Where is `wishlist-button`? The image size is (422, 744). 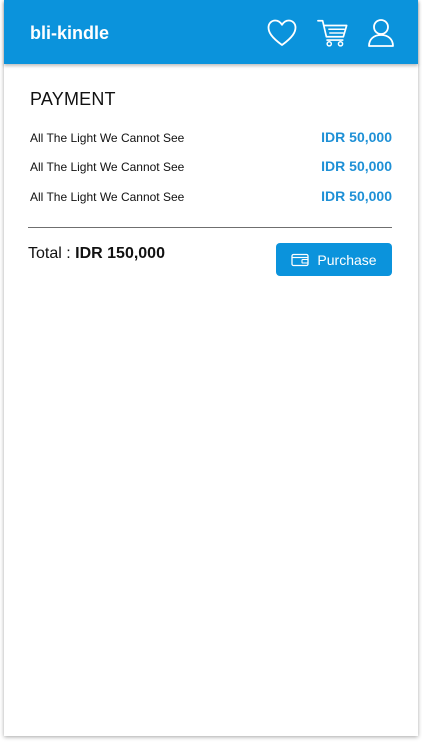
wishlist-button is located at coordinates (282, 33).